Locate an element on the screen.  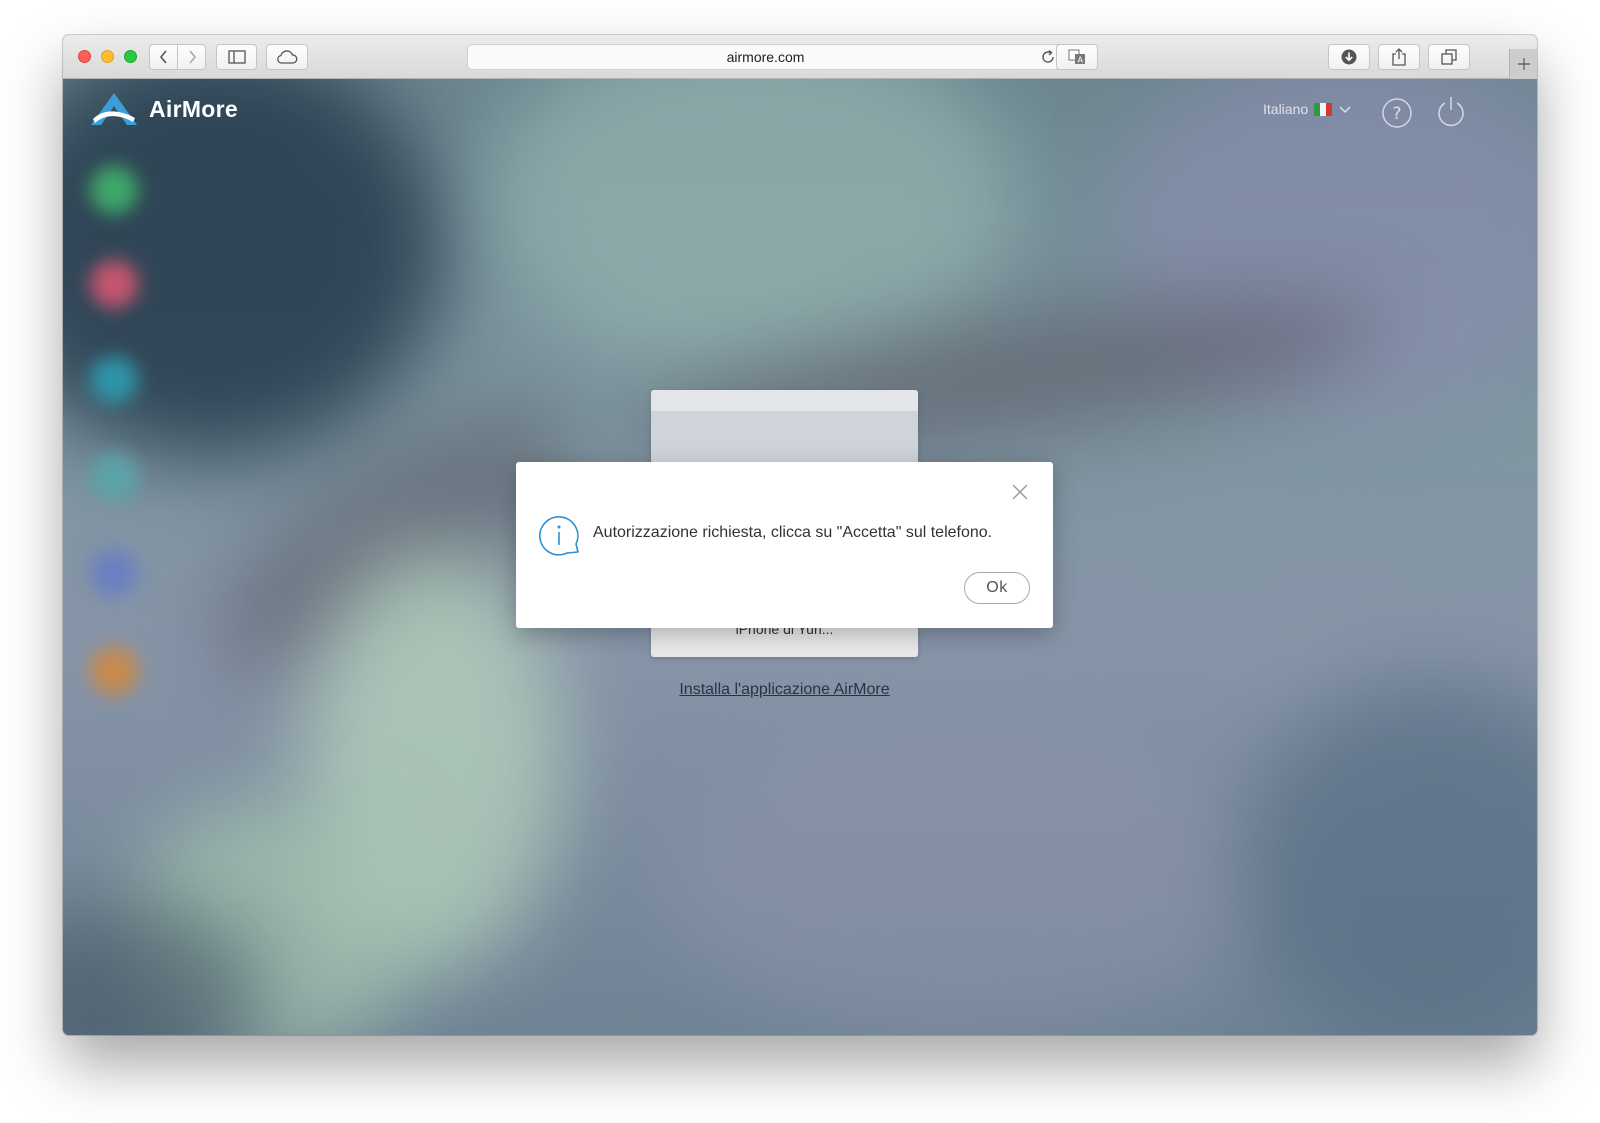
share-button is located at coordinates (1399, 57).